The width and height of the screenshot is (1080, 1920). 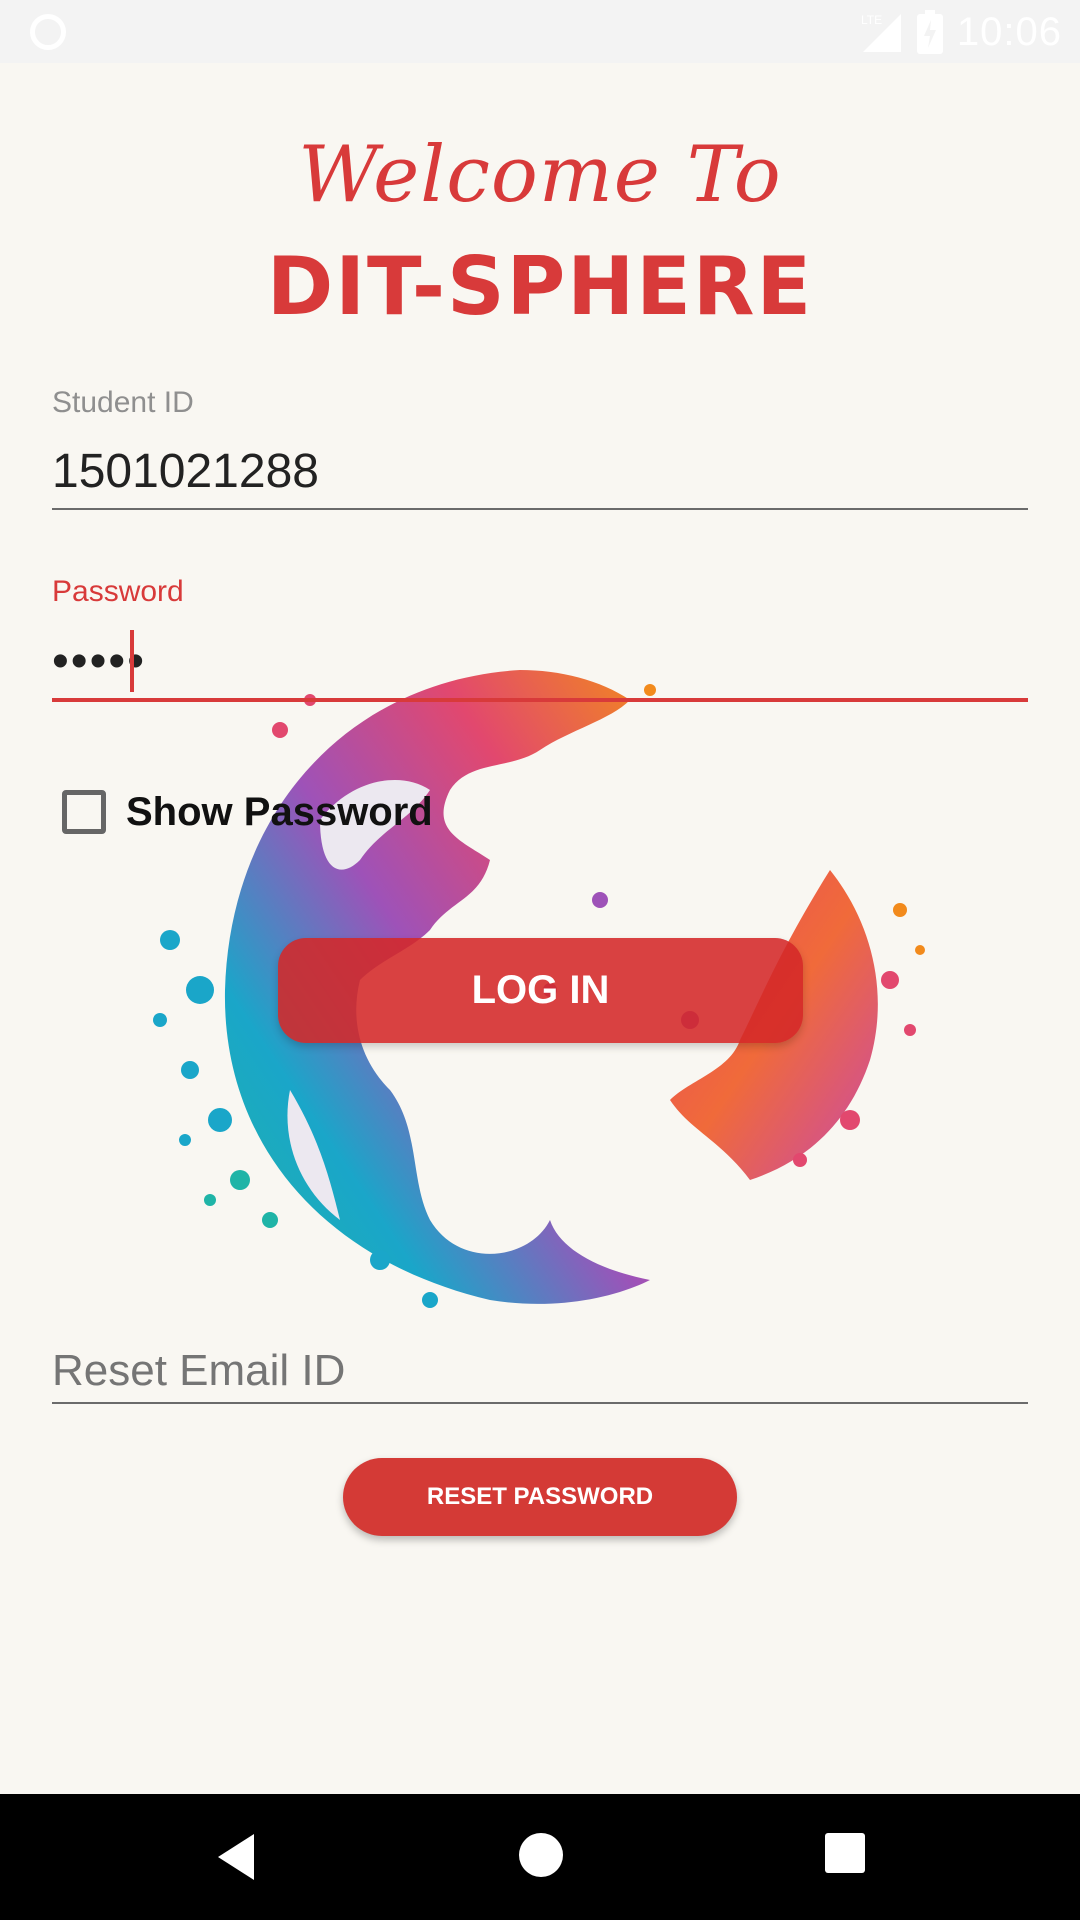 I want to click on password-label: Password, so click(x=118, y=591).